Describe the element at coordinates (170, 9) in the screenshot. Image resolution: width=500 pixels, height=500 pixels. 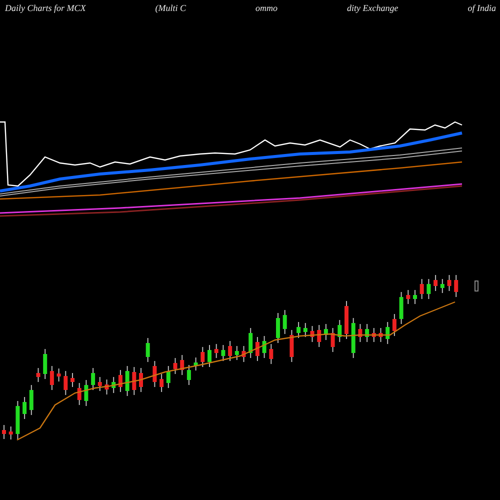
I see `chart-title: (Multi C` at that location.